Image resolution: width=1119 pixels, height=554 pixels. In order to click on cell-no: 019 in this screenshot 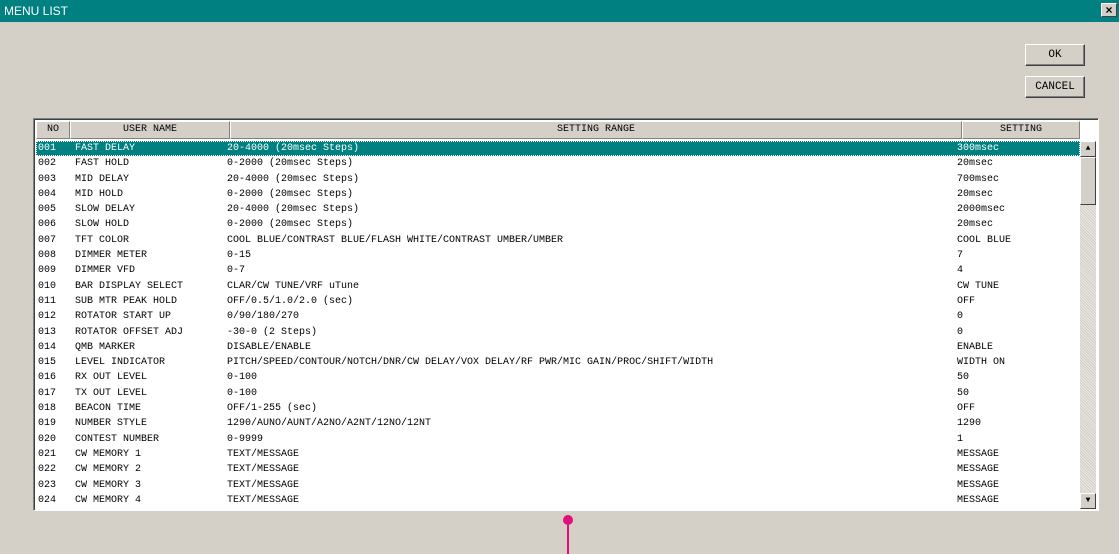, I will do `click(47, 424)`.